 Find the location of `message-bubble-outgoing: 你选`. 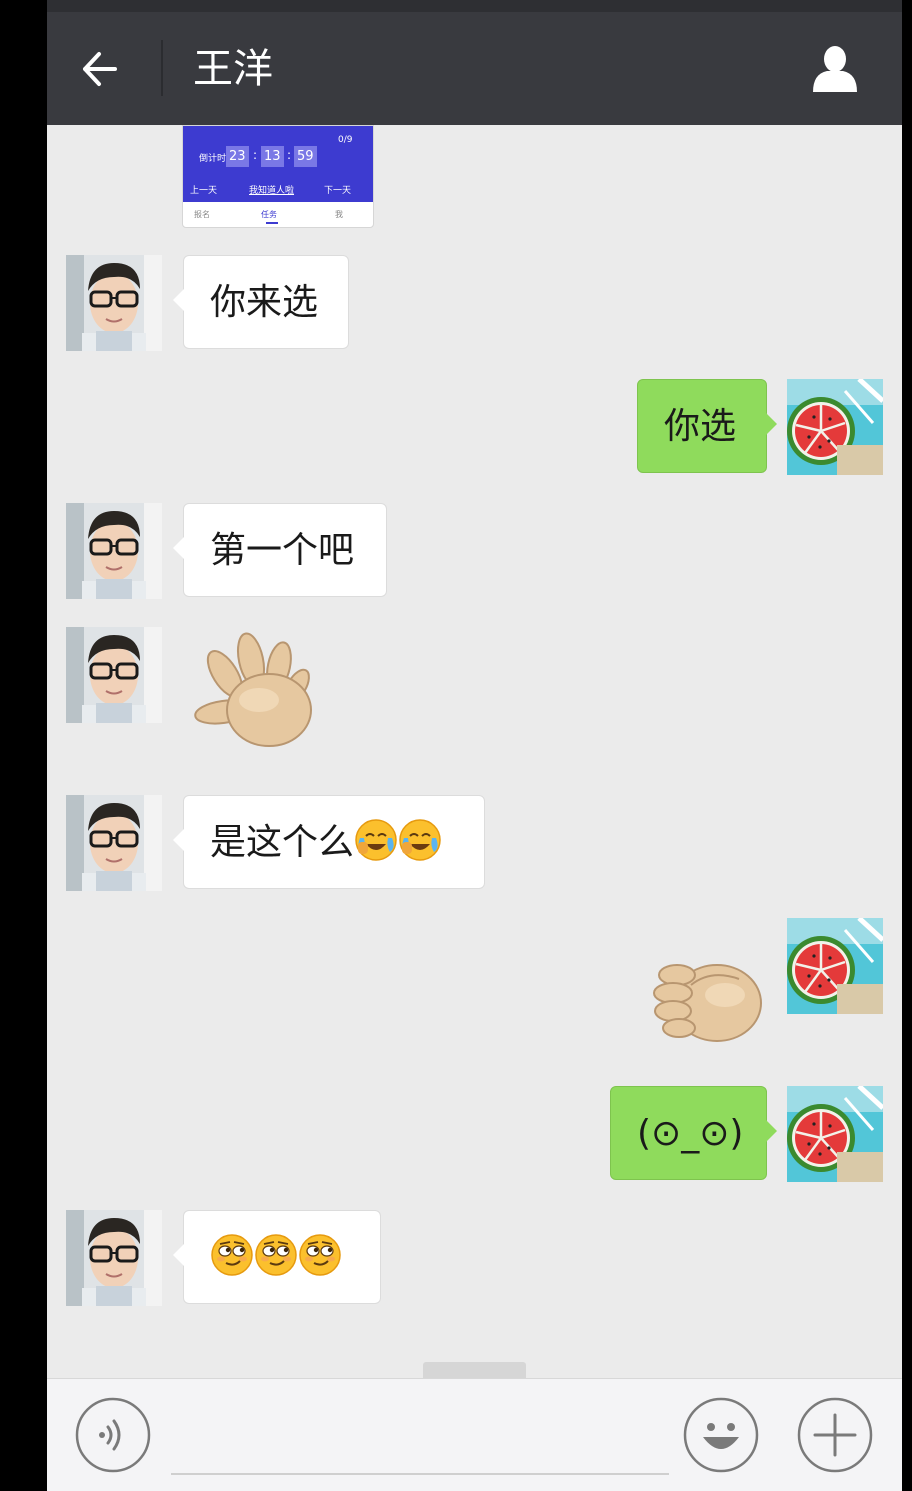

message-bubble-outgoing: 你选 is located at coordinates (707, 426).